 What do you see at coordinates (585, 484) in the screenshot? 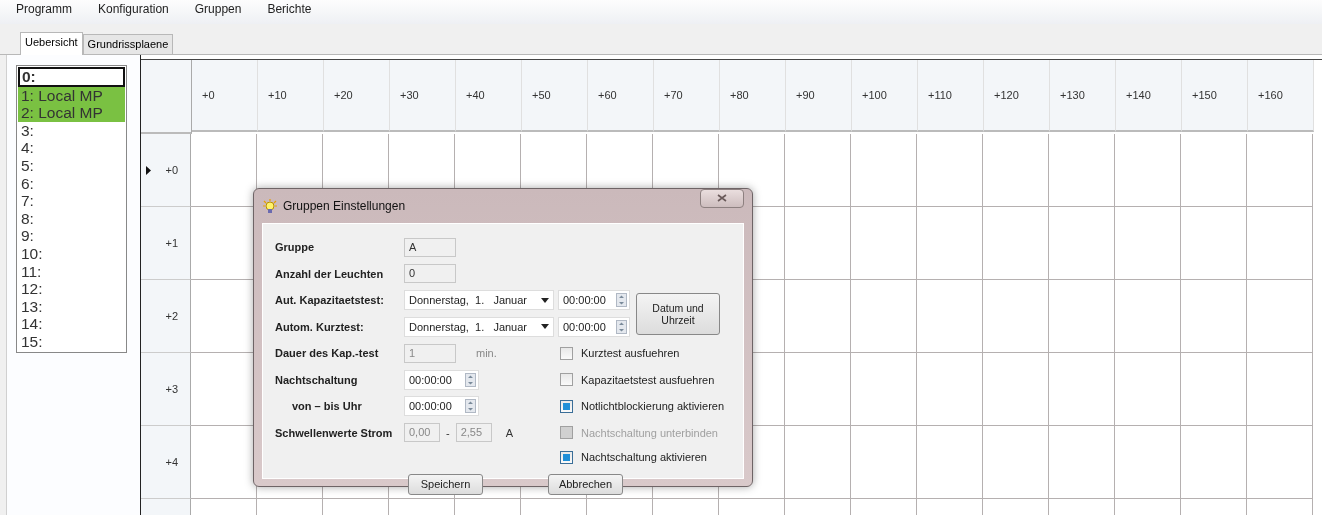
I see `dialog-button: Abbrechen` at bounding box center [585, 484].